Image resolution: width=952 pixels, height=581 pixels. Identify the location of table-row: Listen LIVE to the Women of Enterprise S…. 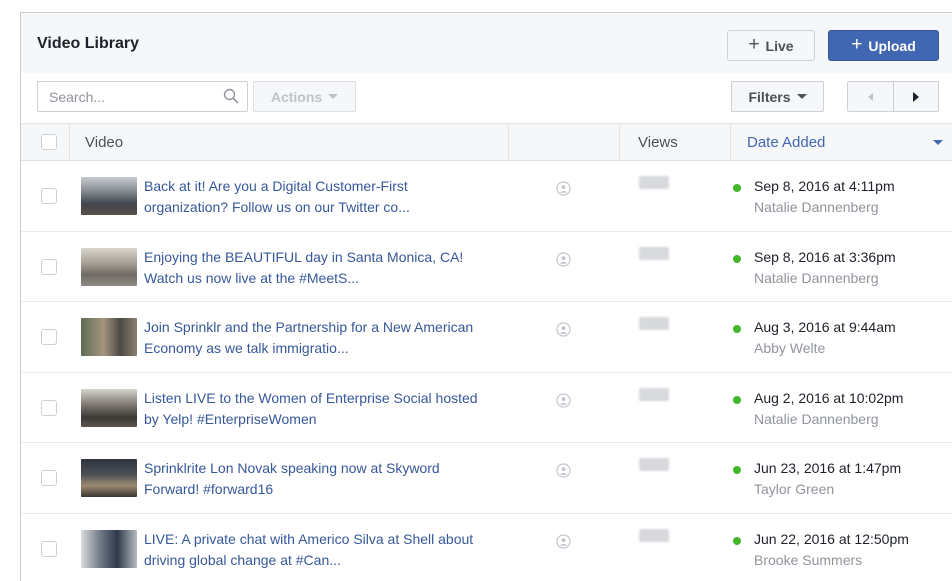
(486, 408).